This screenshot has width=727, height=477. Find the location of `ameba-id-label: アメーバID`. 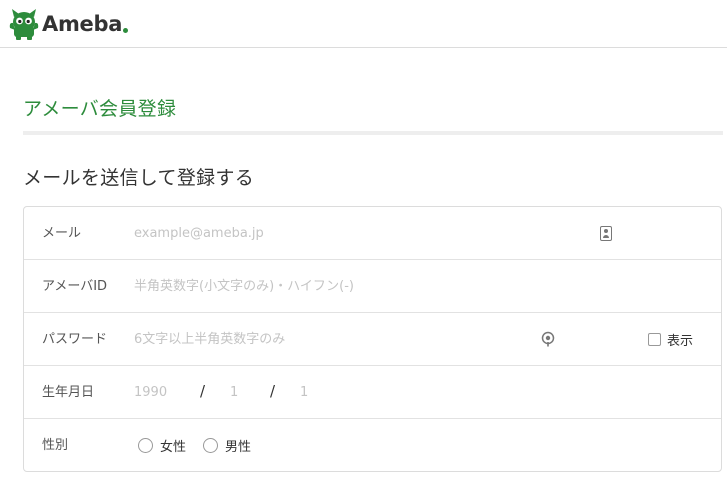

ameba-id-label: アメーバID is located at coordinates (75, 286).